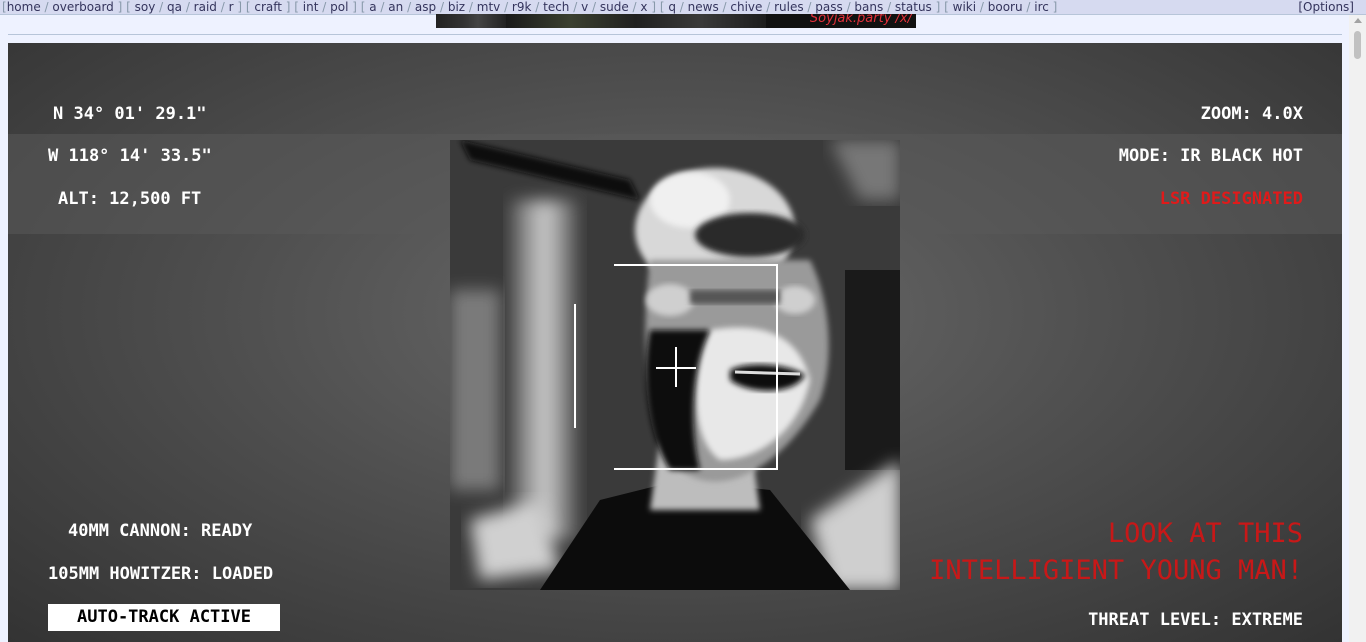 The width and height of the screenshot is (1366, 642). I want to click on target-reticle-box, so click(696, 367).